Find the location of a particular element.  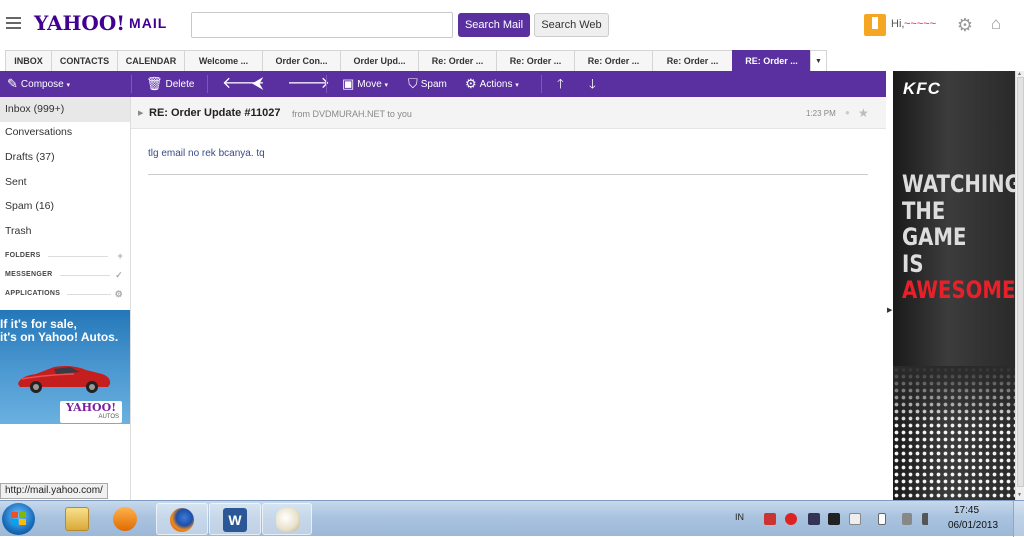

scroll-down-icon: ▼ is located at coordinates (1019, 495).